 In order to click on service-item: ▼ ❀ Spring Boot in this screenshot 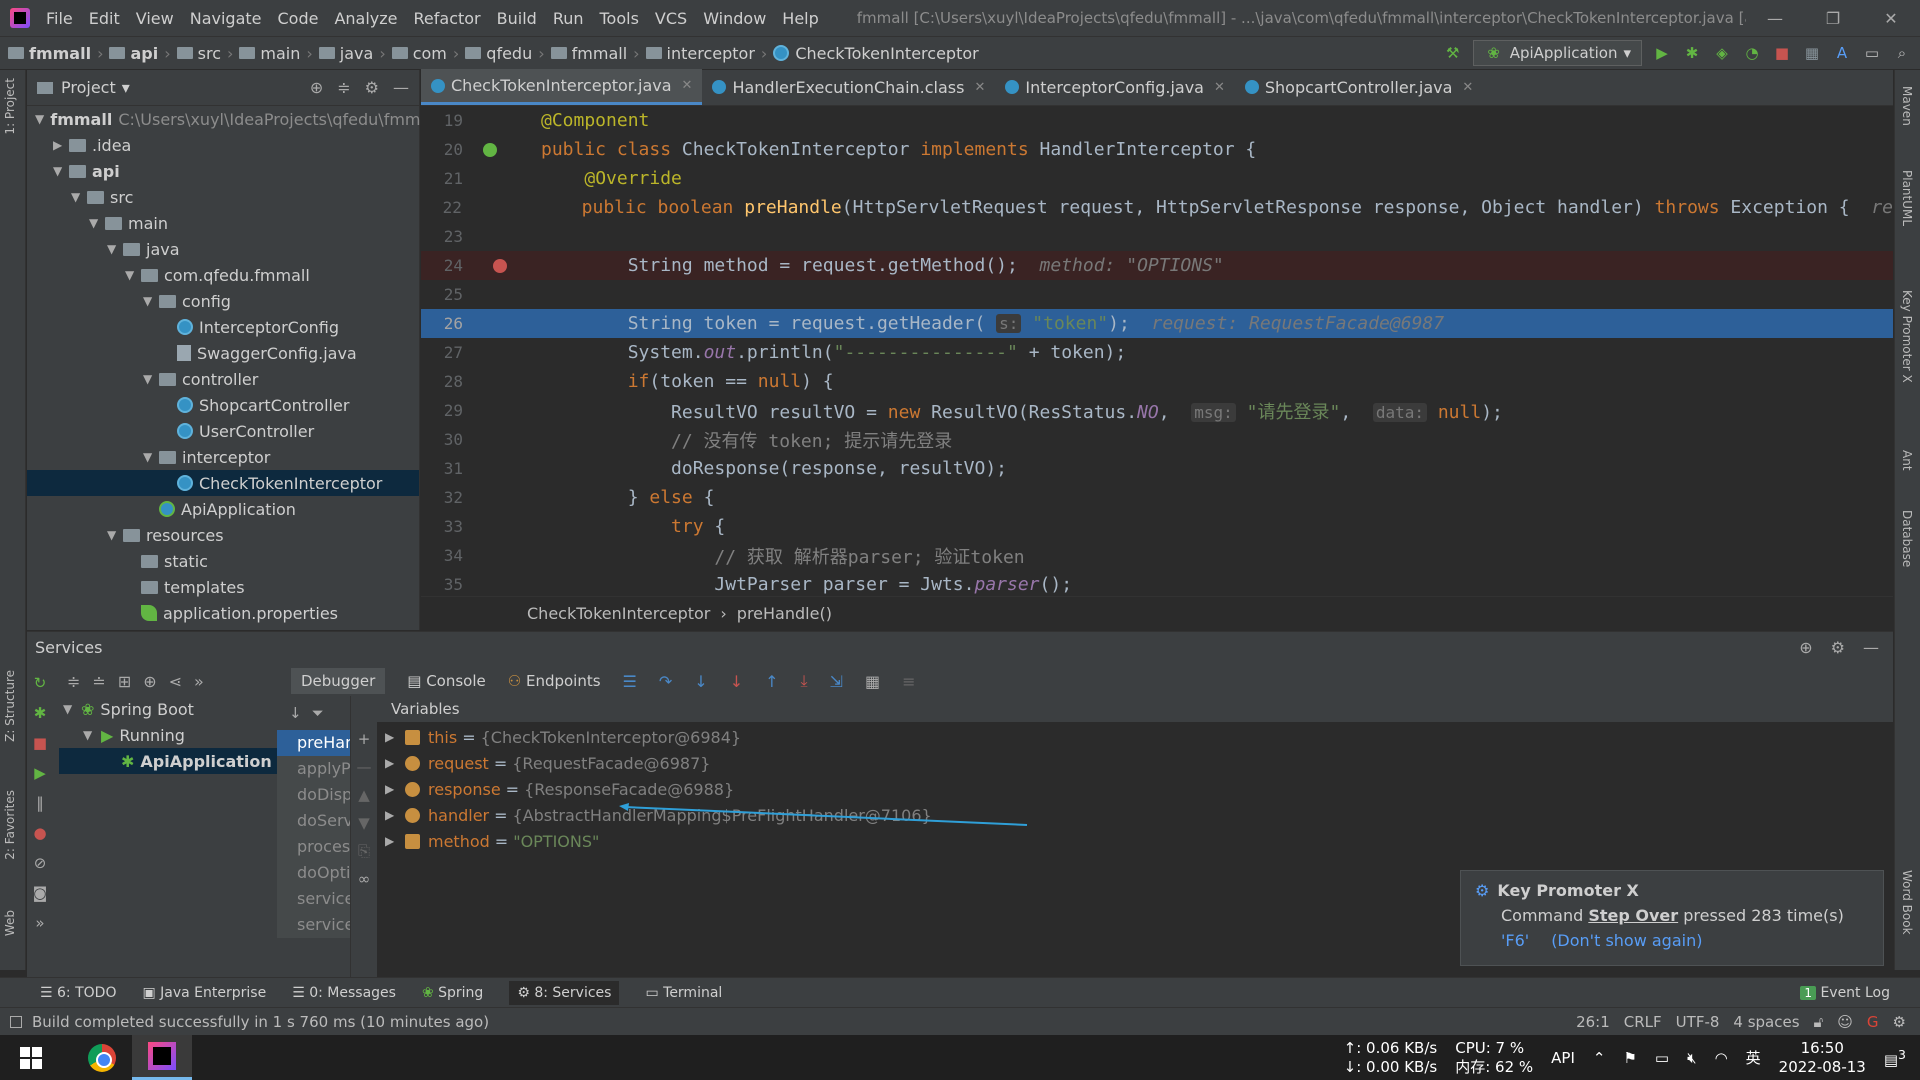, I will do `click(168, 709)`.